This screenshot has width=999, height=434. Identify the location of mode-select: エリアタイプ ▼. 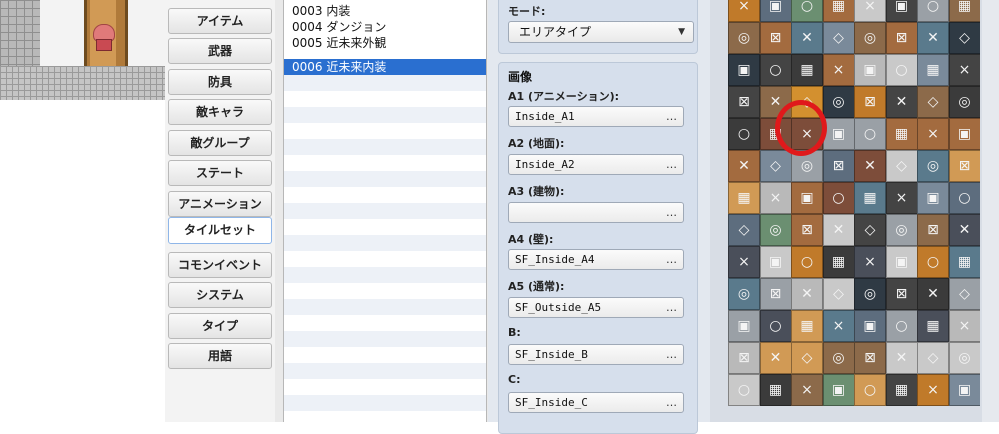
(601, 32).